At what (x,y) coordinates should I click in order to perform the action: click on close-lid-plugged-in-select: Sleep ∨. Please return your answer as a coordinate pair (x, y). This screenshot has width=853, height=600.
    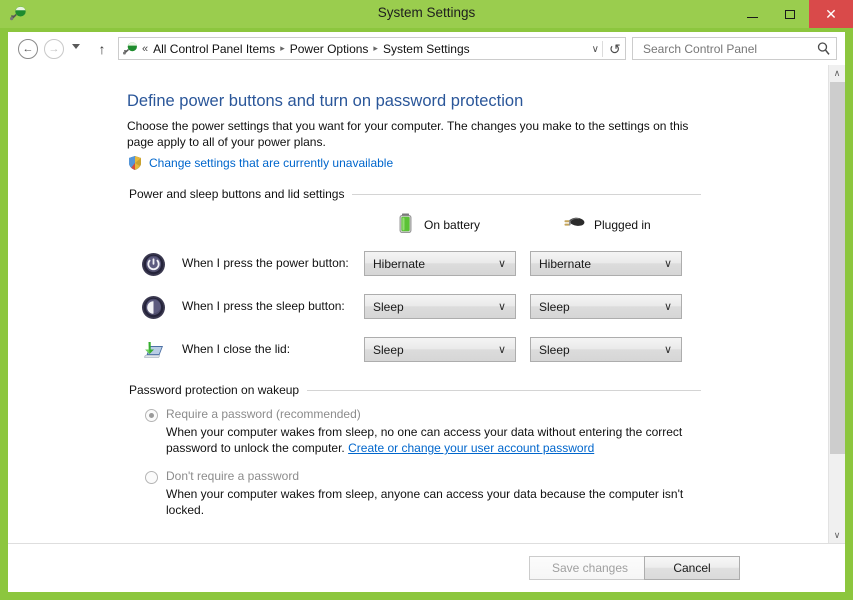
    Looking at the image, I should click on (606, 349).